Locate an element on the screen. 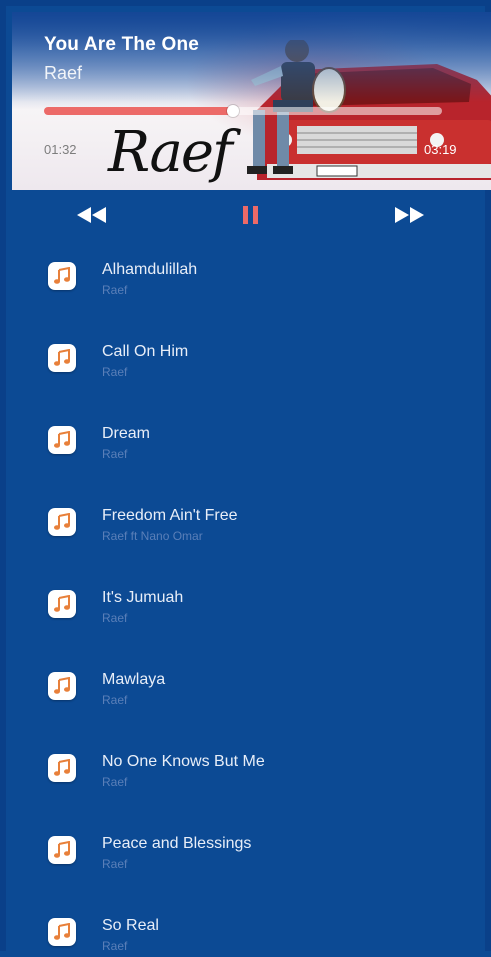  playlist-item: Freedom Ain't Free Raef ft Nano Omar is located at coordinates (251, 527).